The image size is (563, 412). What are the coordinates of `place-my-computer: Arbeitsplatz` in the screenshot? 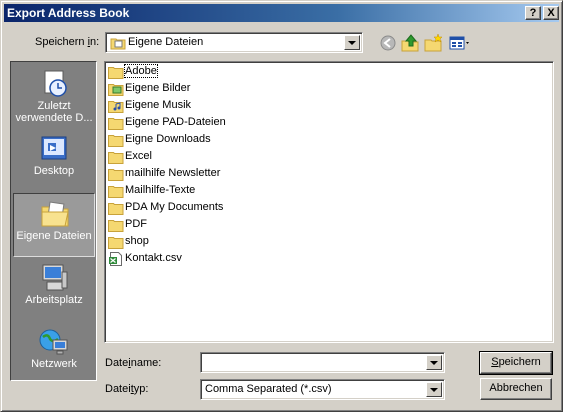 It's located at (54, 290).